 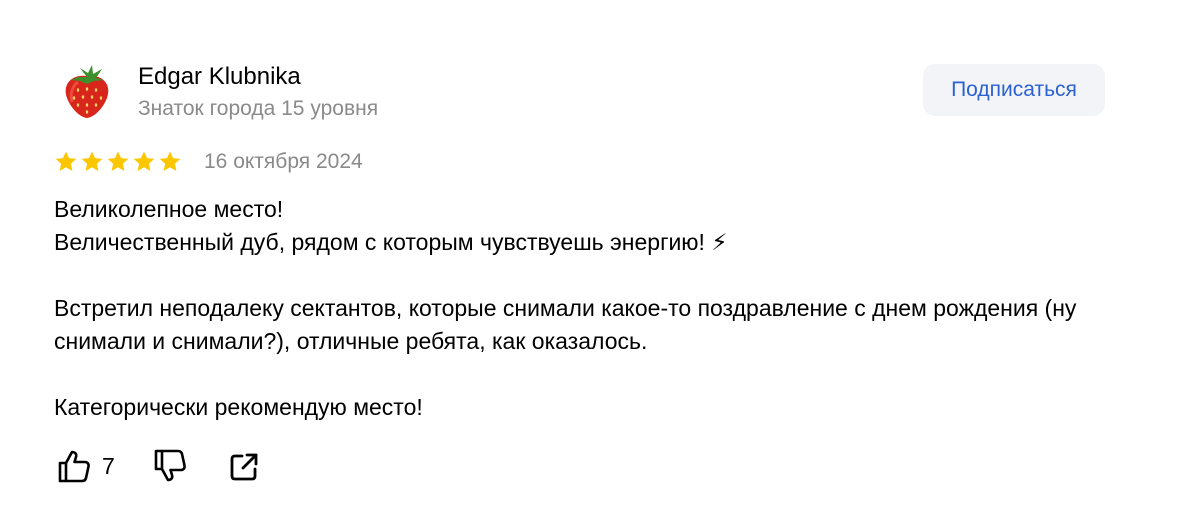 I want to click on author-status: Знаток города 15 уровня, so click(x=258, y=108).